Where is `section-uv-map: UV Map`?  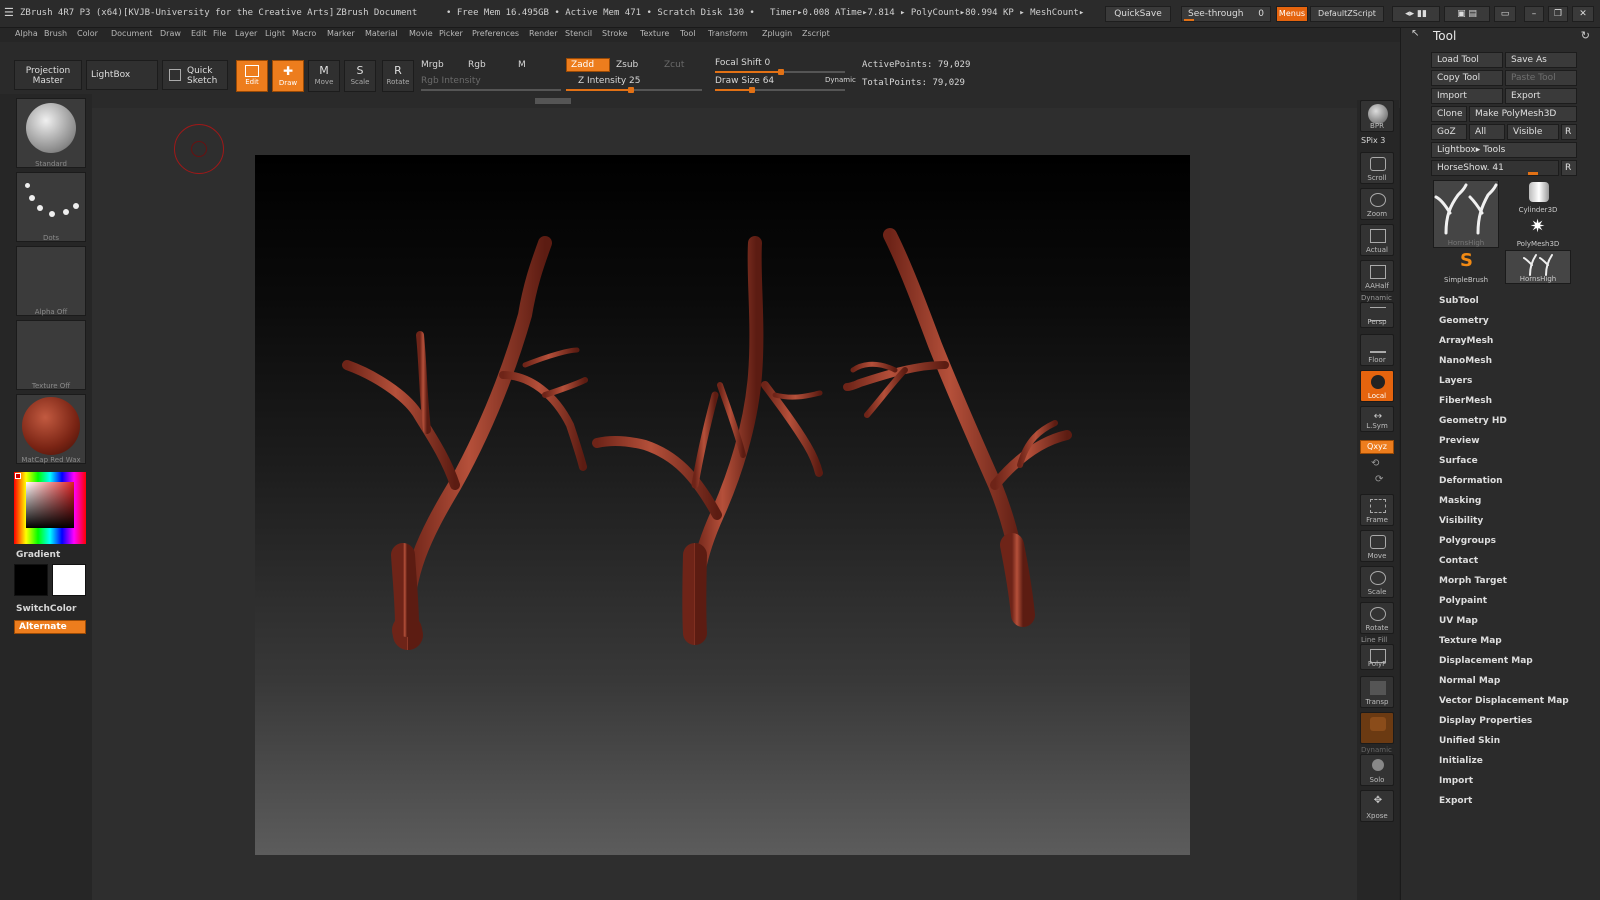
section-uv-map: UV Map is located at coordinates (1458, 621).